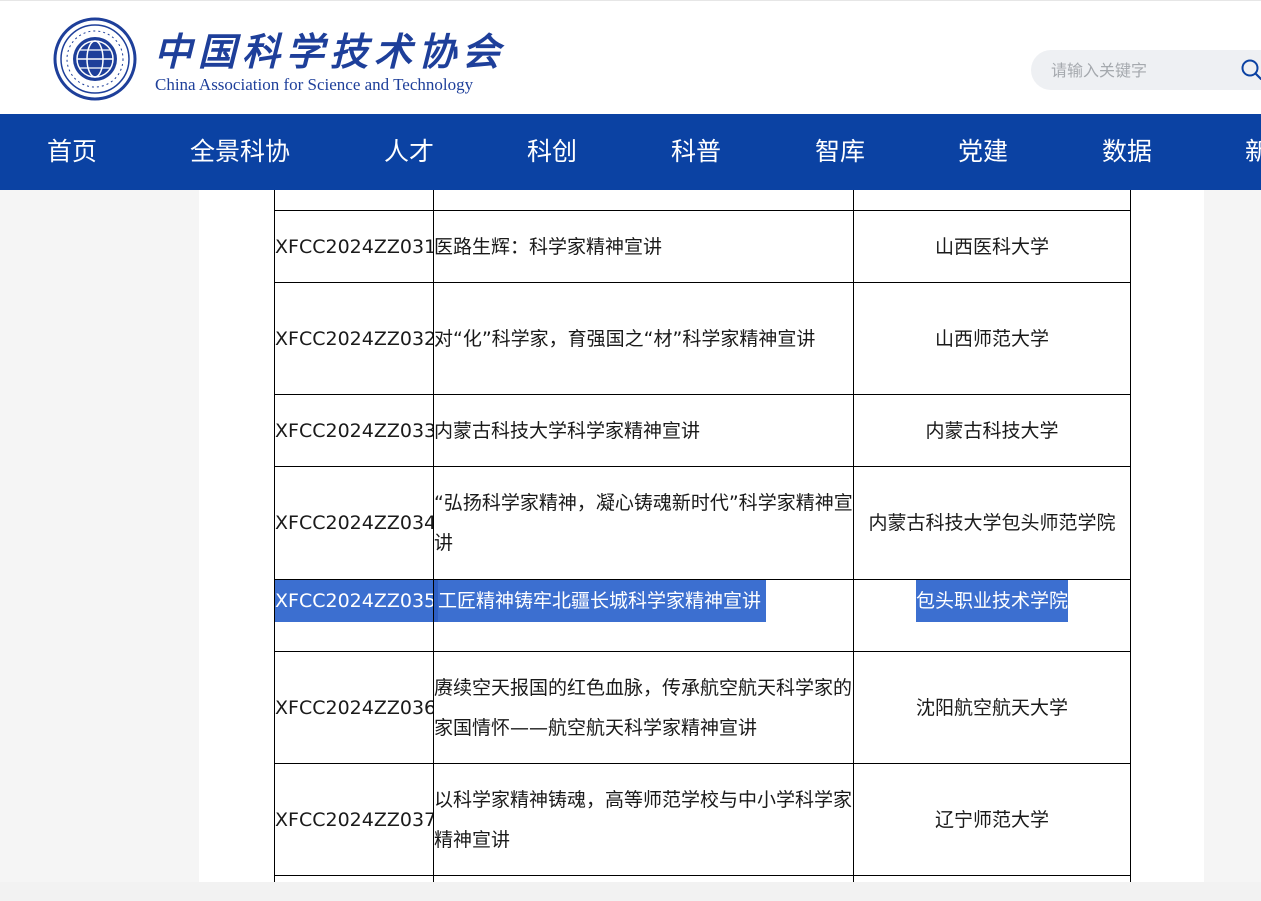  What do you see at coordinates (354, 246) in the screenshot?
I see `table-cell-code: XFCC2024ZZ031` at bounding box center [354, 246].